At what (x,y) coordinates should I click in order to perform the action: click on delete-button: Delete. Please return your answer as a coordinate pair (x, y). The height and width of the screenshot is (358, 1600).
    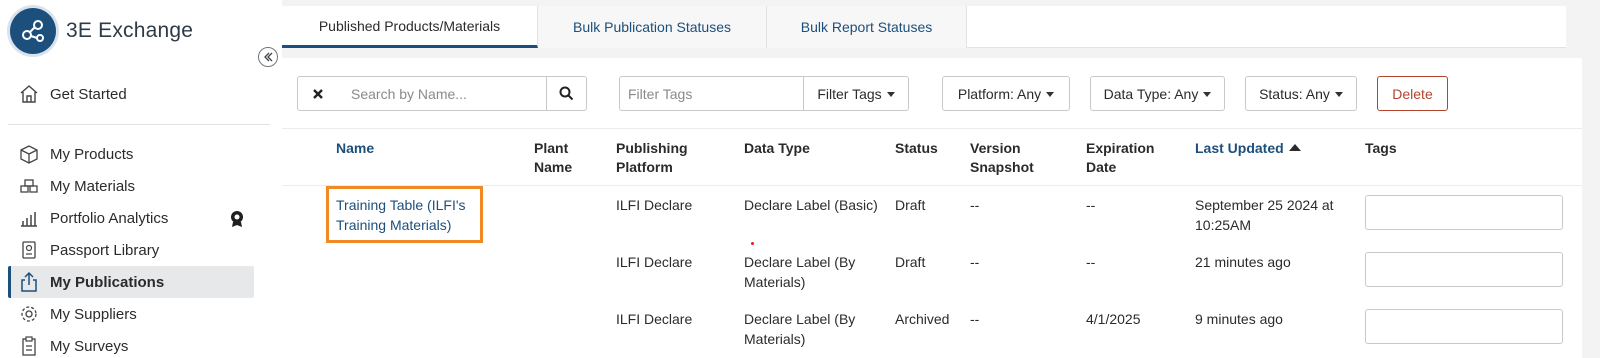
    Looking at the image, I should click on (1412, 93).